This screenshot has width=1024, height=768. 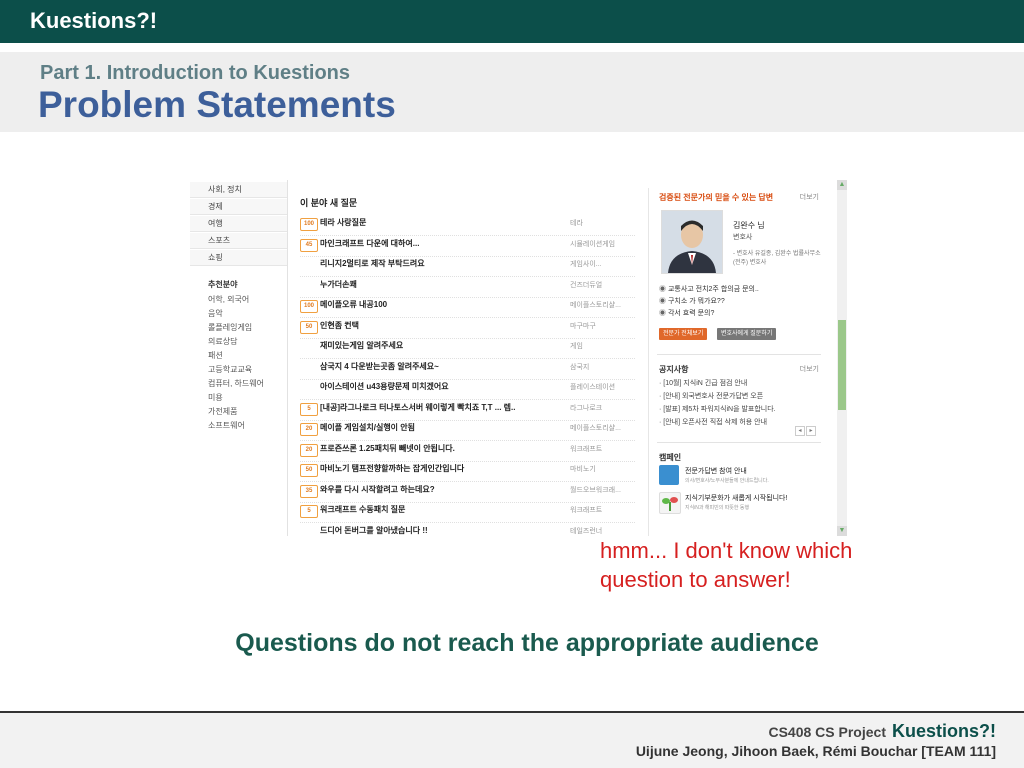 I want to click on sidebar-tab: 쇼핑, so click(x=238, y=258).